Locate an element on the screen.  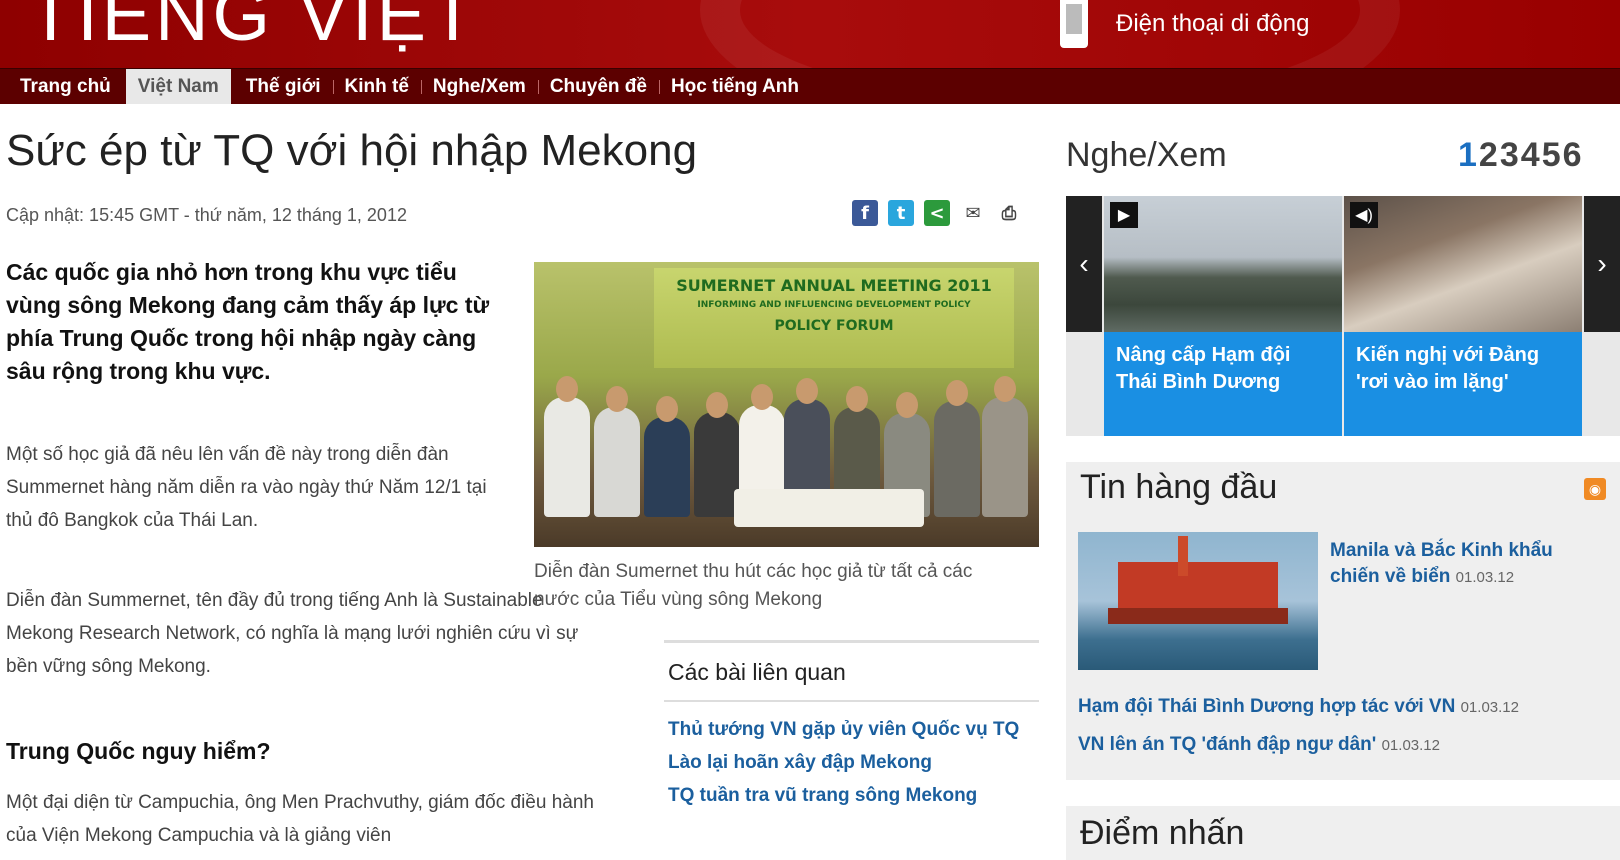
carousel-next-icon: › is located at coordinates (1602, 264).